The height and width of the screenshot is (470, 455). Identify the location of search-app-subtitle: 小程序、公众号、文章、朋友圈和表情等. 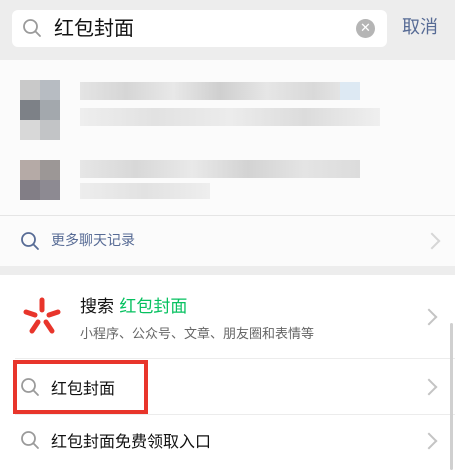
(197, 334).